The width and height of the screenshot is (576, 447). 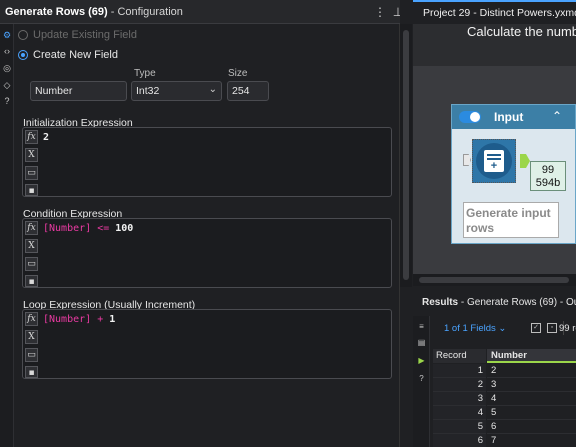 I want to click on record-cell: 5, so click(x=459, y=427).